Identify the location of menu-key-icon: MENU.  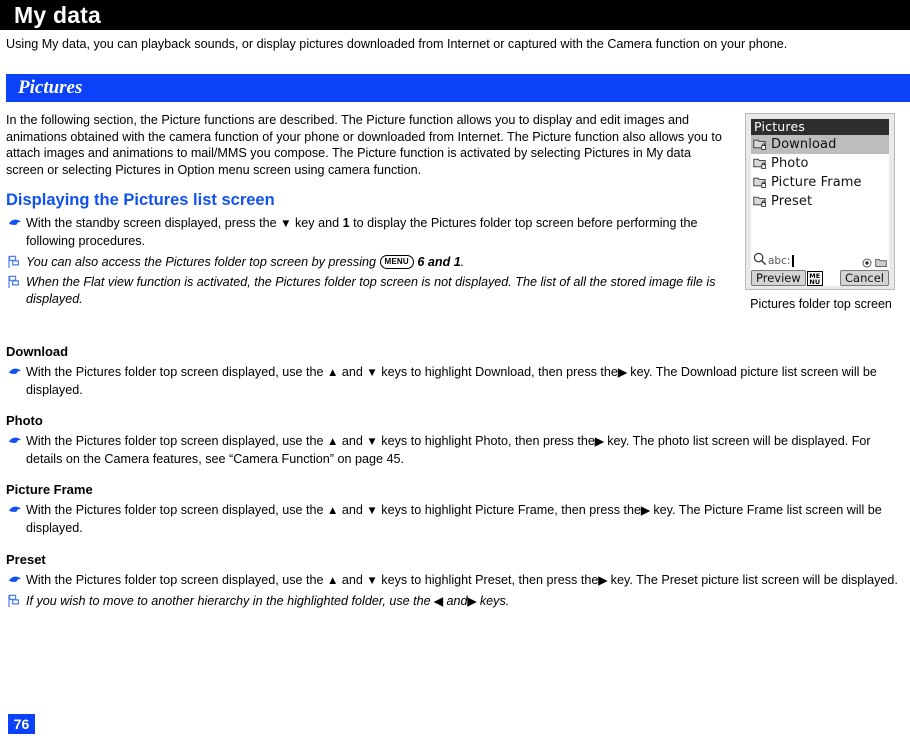
(396, 261).